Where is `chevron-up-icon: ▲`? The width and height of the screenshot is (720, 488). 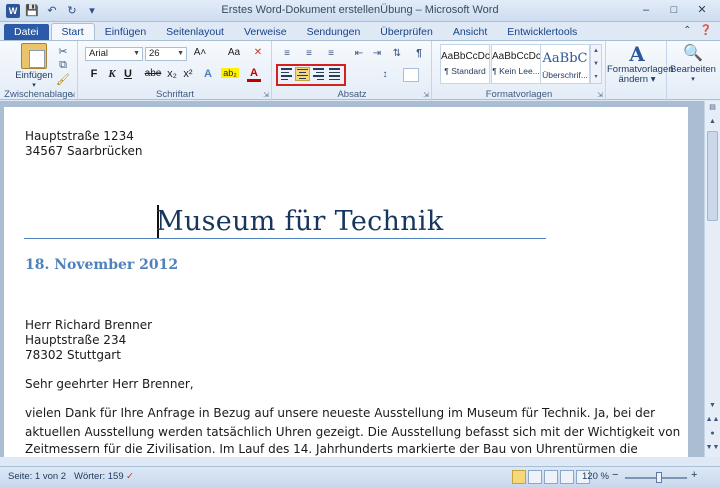
chevron-up-icon: ▲ is located at coordinates (596, 51).